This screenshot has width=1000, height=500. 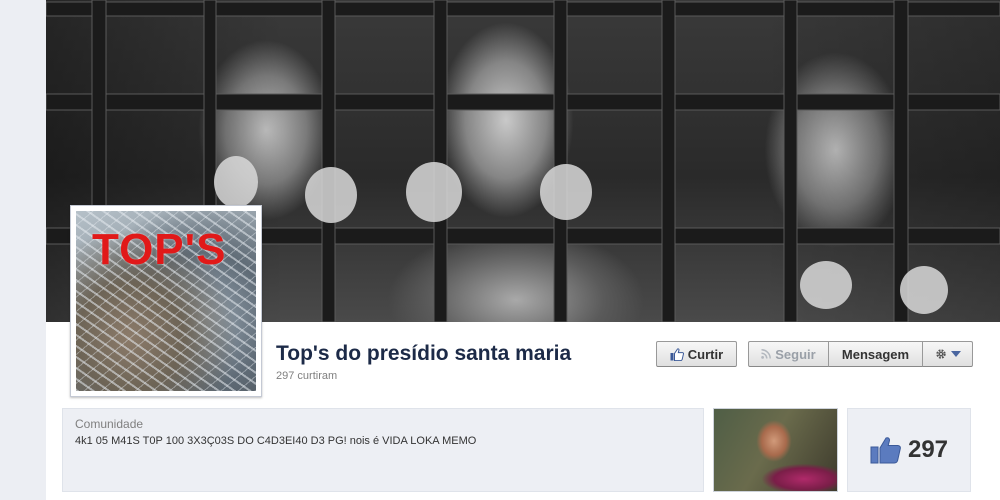 I want to click on settings-dropdown-button, so click(x=947, y=354).